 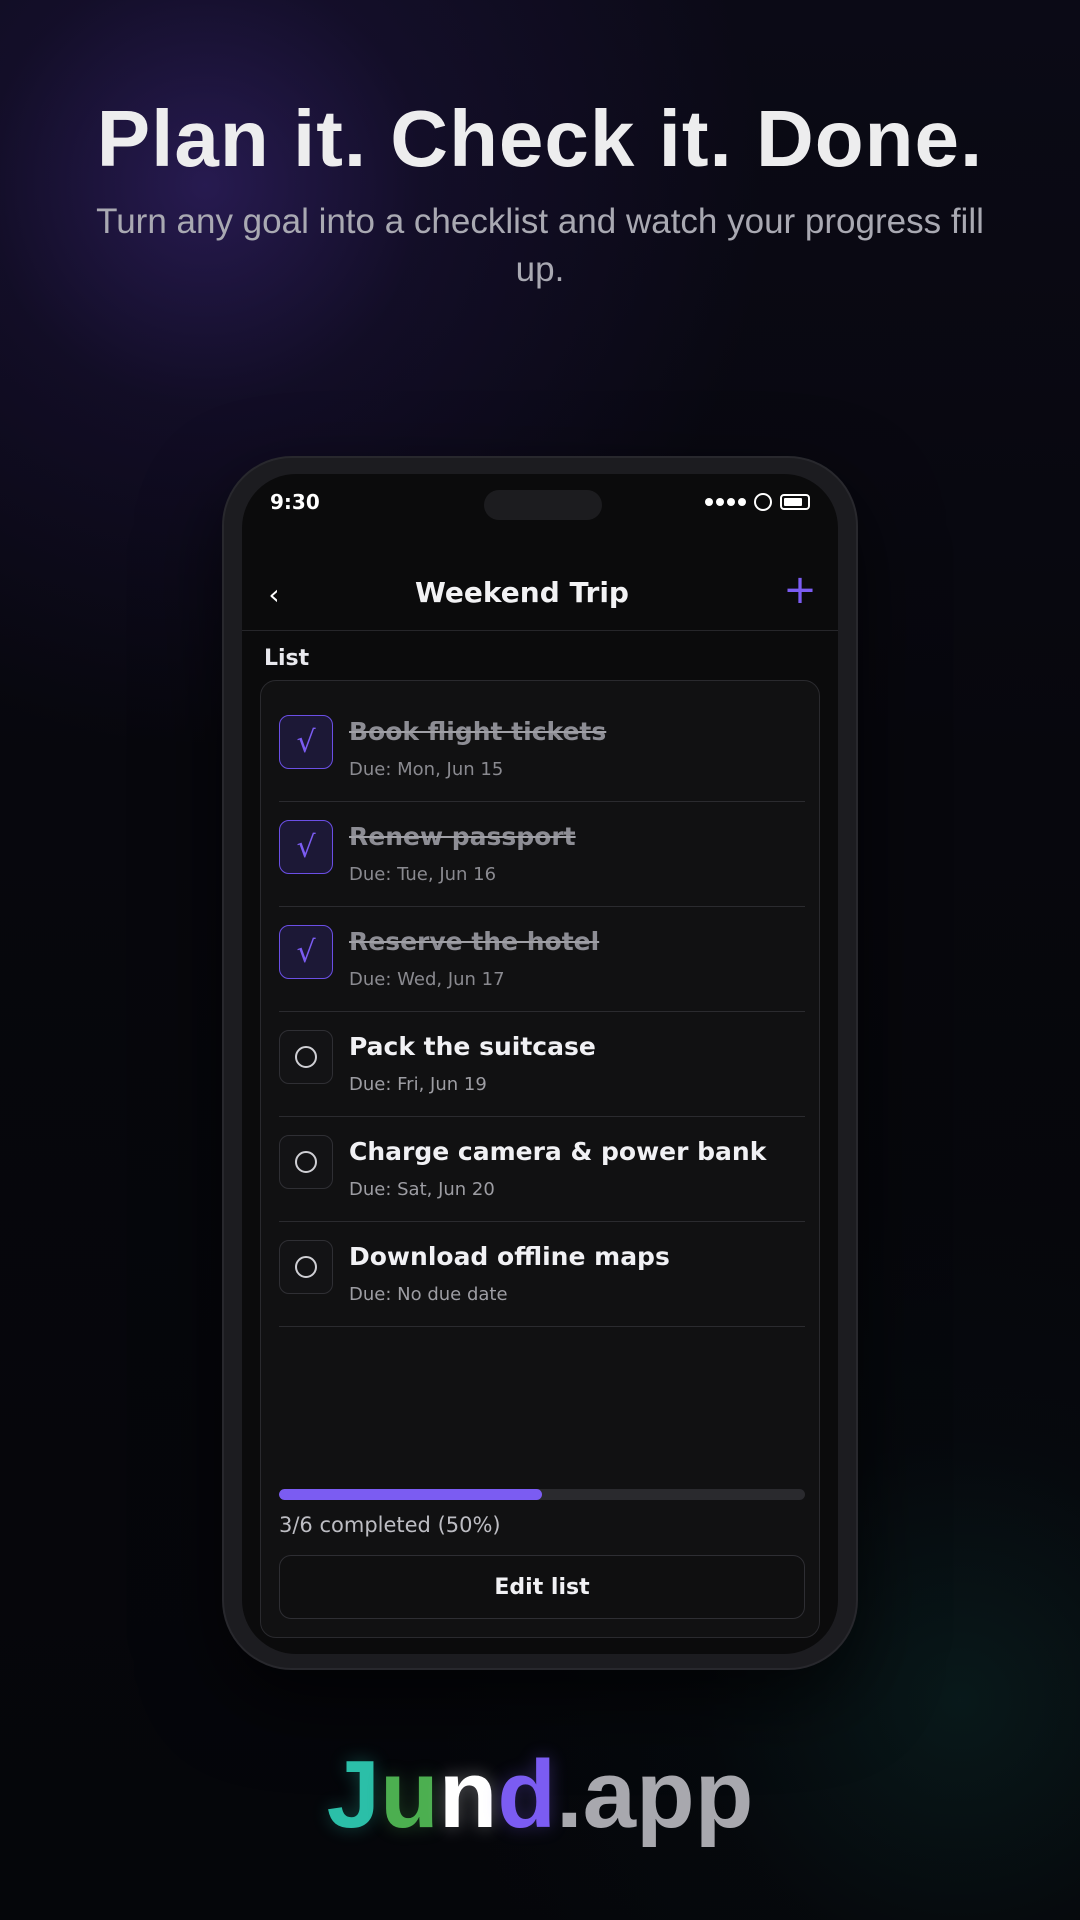 I want to click on plus-icon: +, so click(x=800, y=590).